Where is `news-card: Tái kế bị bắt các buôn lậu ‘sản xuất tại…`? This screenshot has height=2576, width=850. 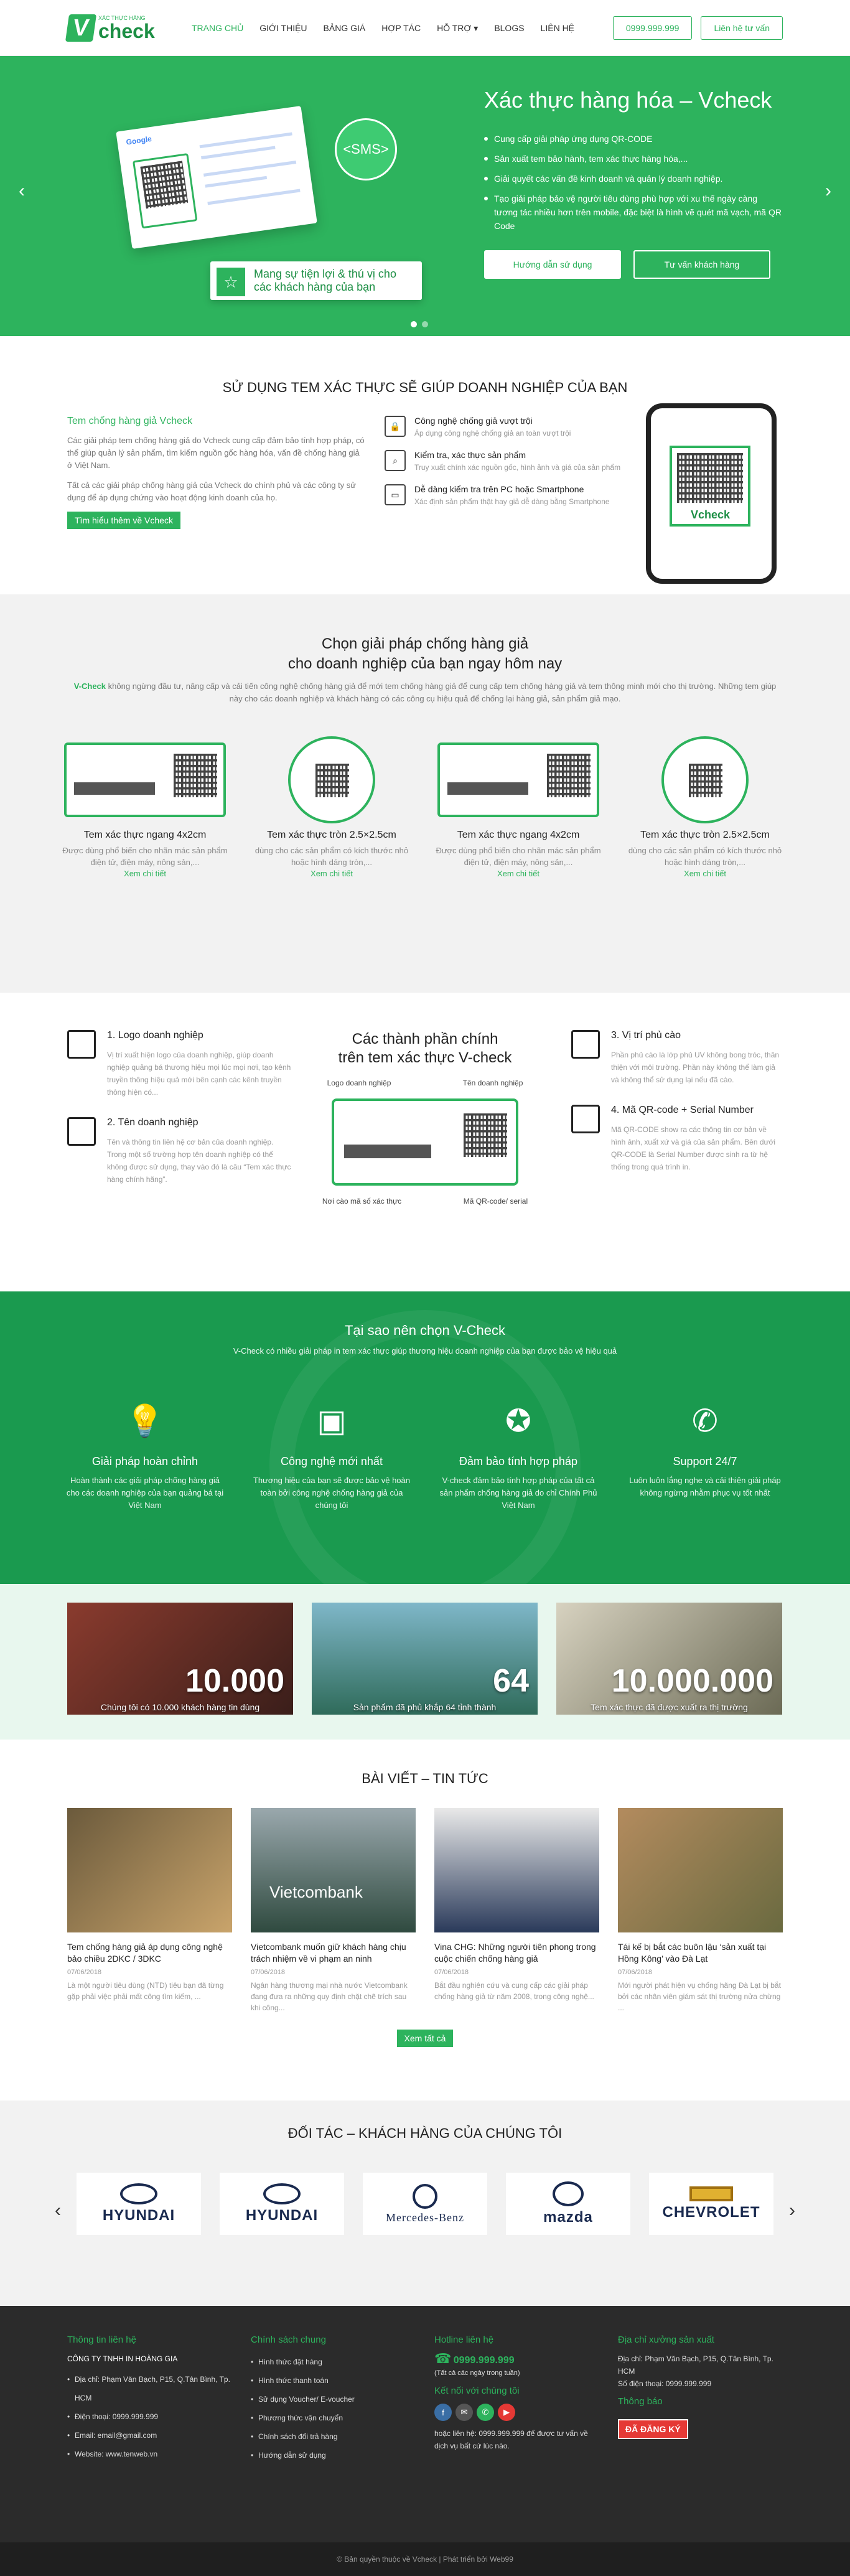 news-card: Tái kế bị bắt các buôn lậu ‘sản xuất tại… is located at coordinates (700, 1910).